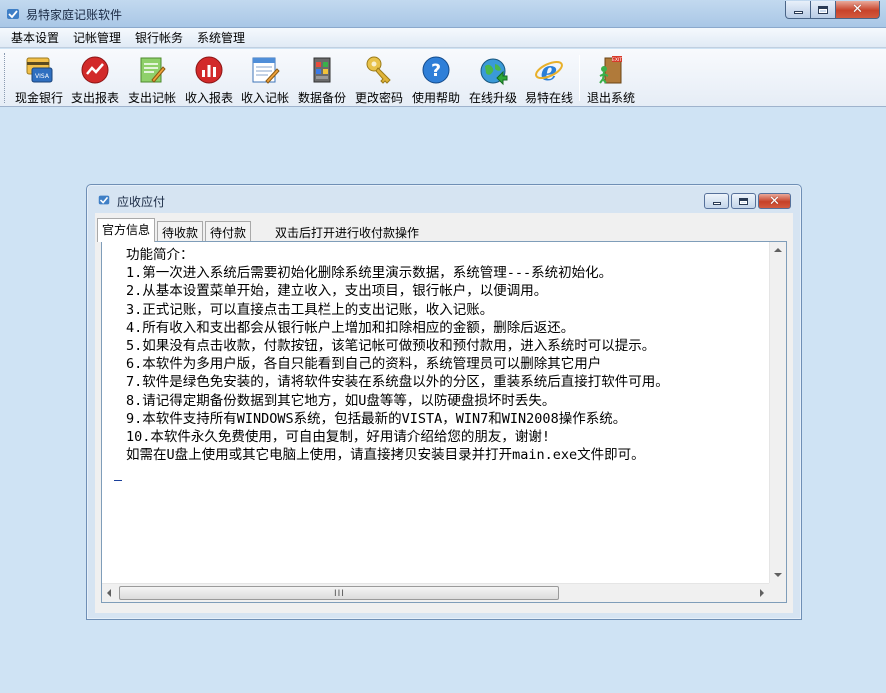  What do you see at coordinates (160, 255) in the screenshot?
I see `text-line: 功能简介：` at bounding box center [160, 255].